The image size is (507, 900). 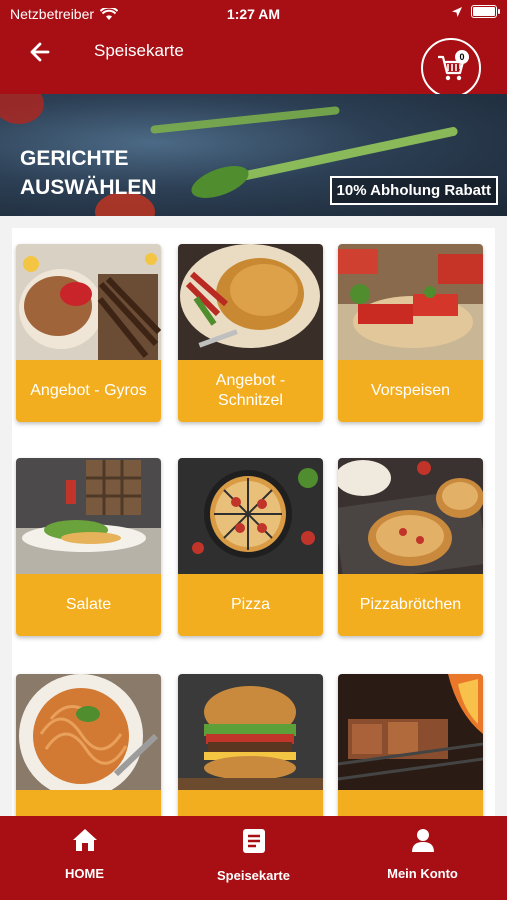 I want to click on category-card-pasta, so click(x=88, y=745).